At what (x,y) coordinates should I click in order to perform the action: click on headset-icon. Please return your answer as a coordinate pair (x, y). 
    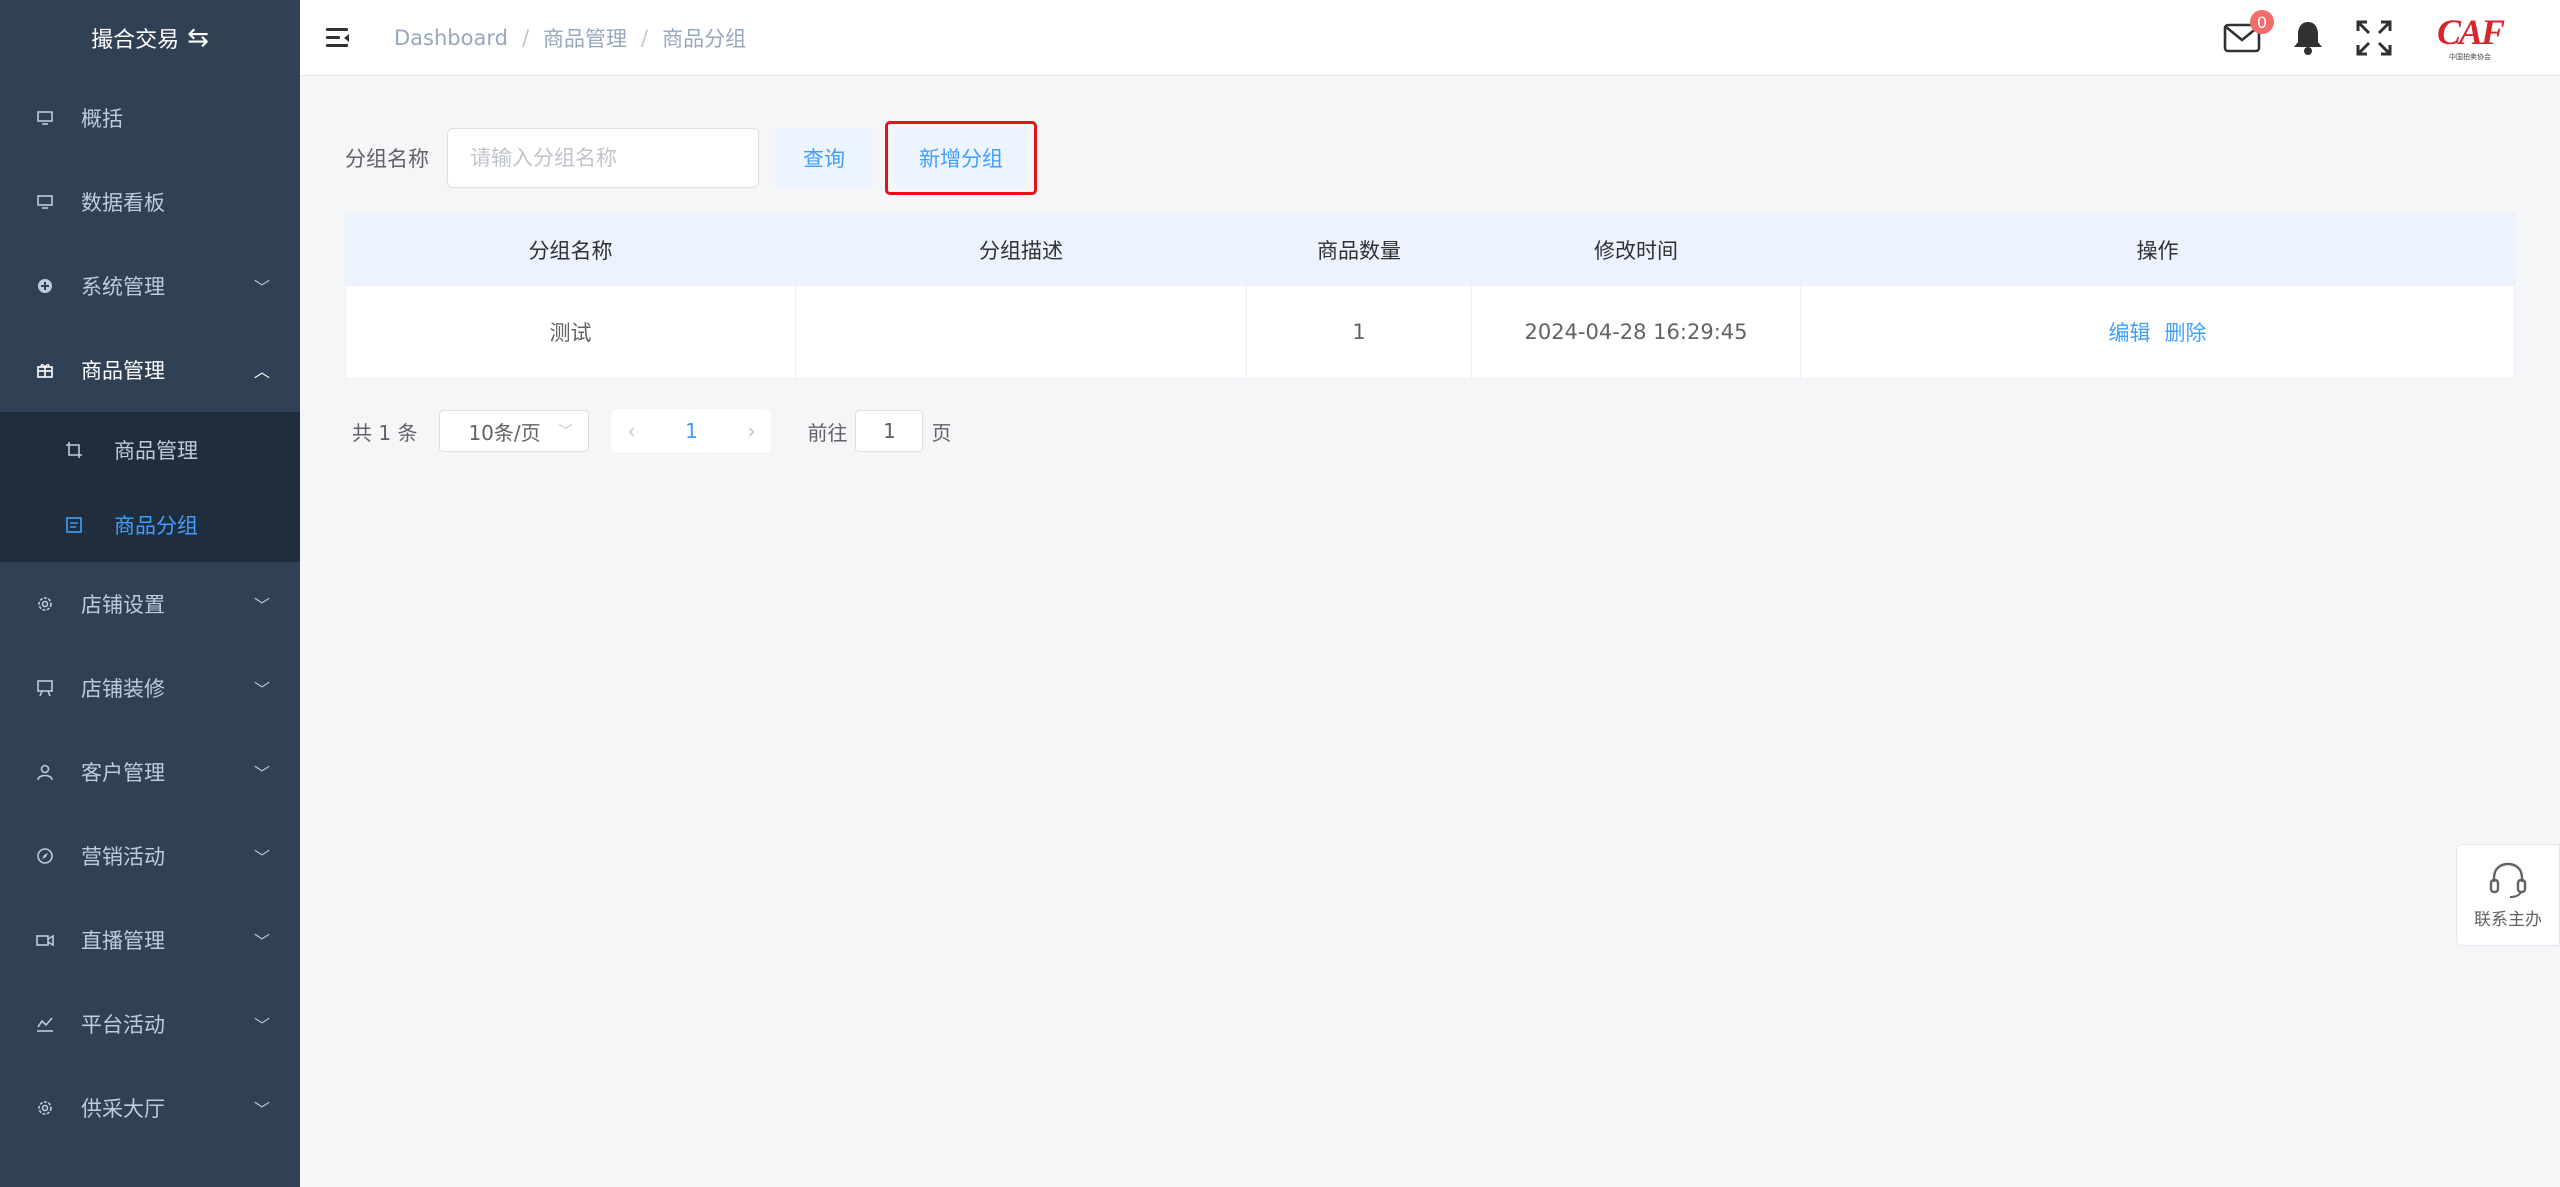
    Looking at the image, I should click on (2508, 882).